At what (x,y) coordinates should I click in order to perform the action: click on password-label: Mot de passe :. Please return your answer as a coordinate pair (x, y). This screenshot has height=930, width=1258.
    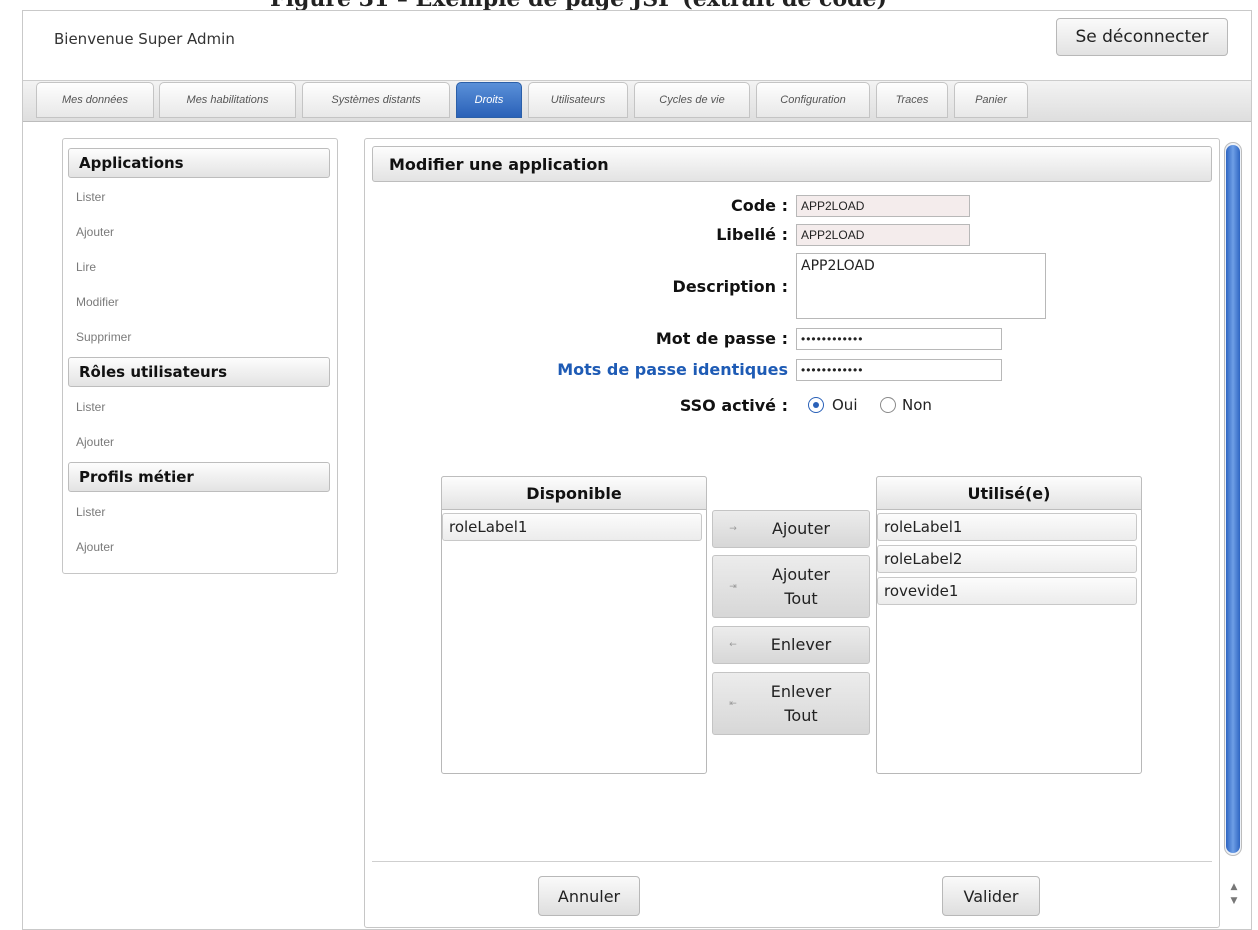
    Looking at the image, I should click on (721, 338).